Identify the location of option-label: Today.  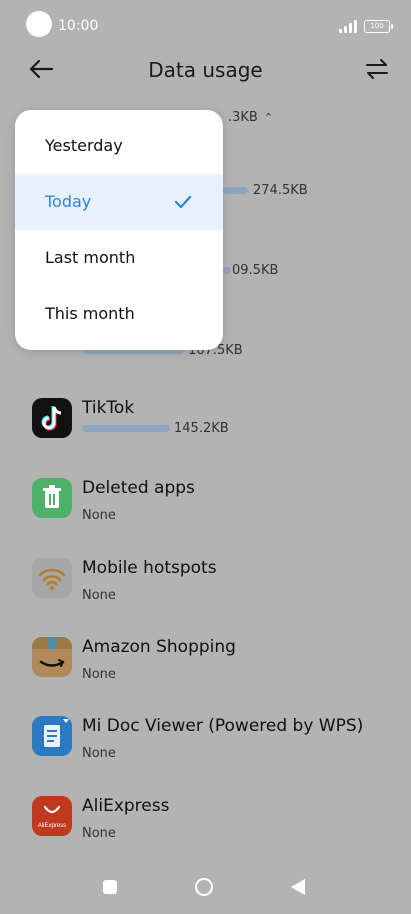
(68, 201).